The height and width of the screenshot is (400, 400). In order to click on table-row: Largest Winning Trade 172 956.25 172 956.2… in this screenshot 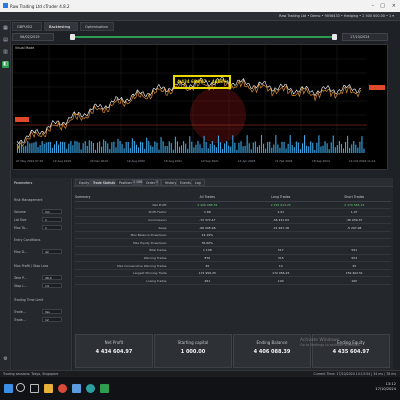, I will do `click(233, 273)`.